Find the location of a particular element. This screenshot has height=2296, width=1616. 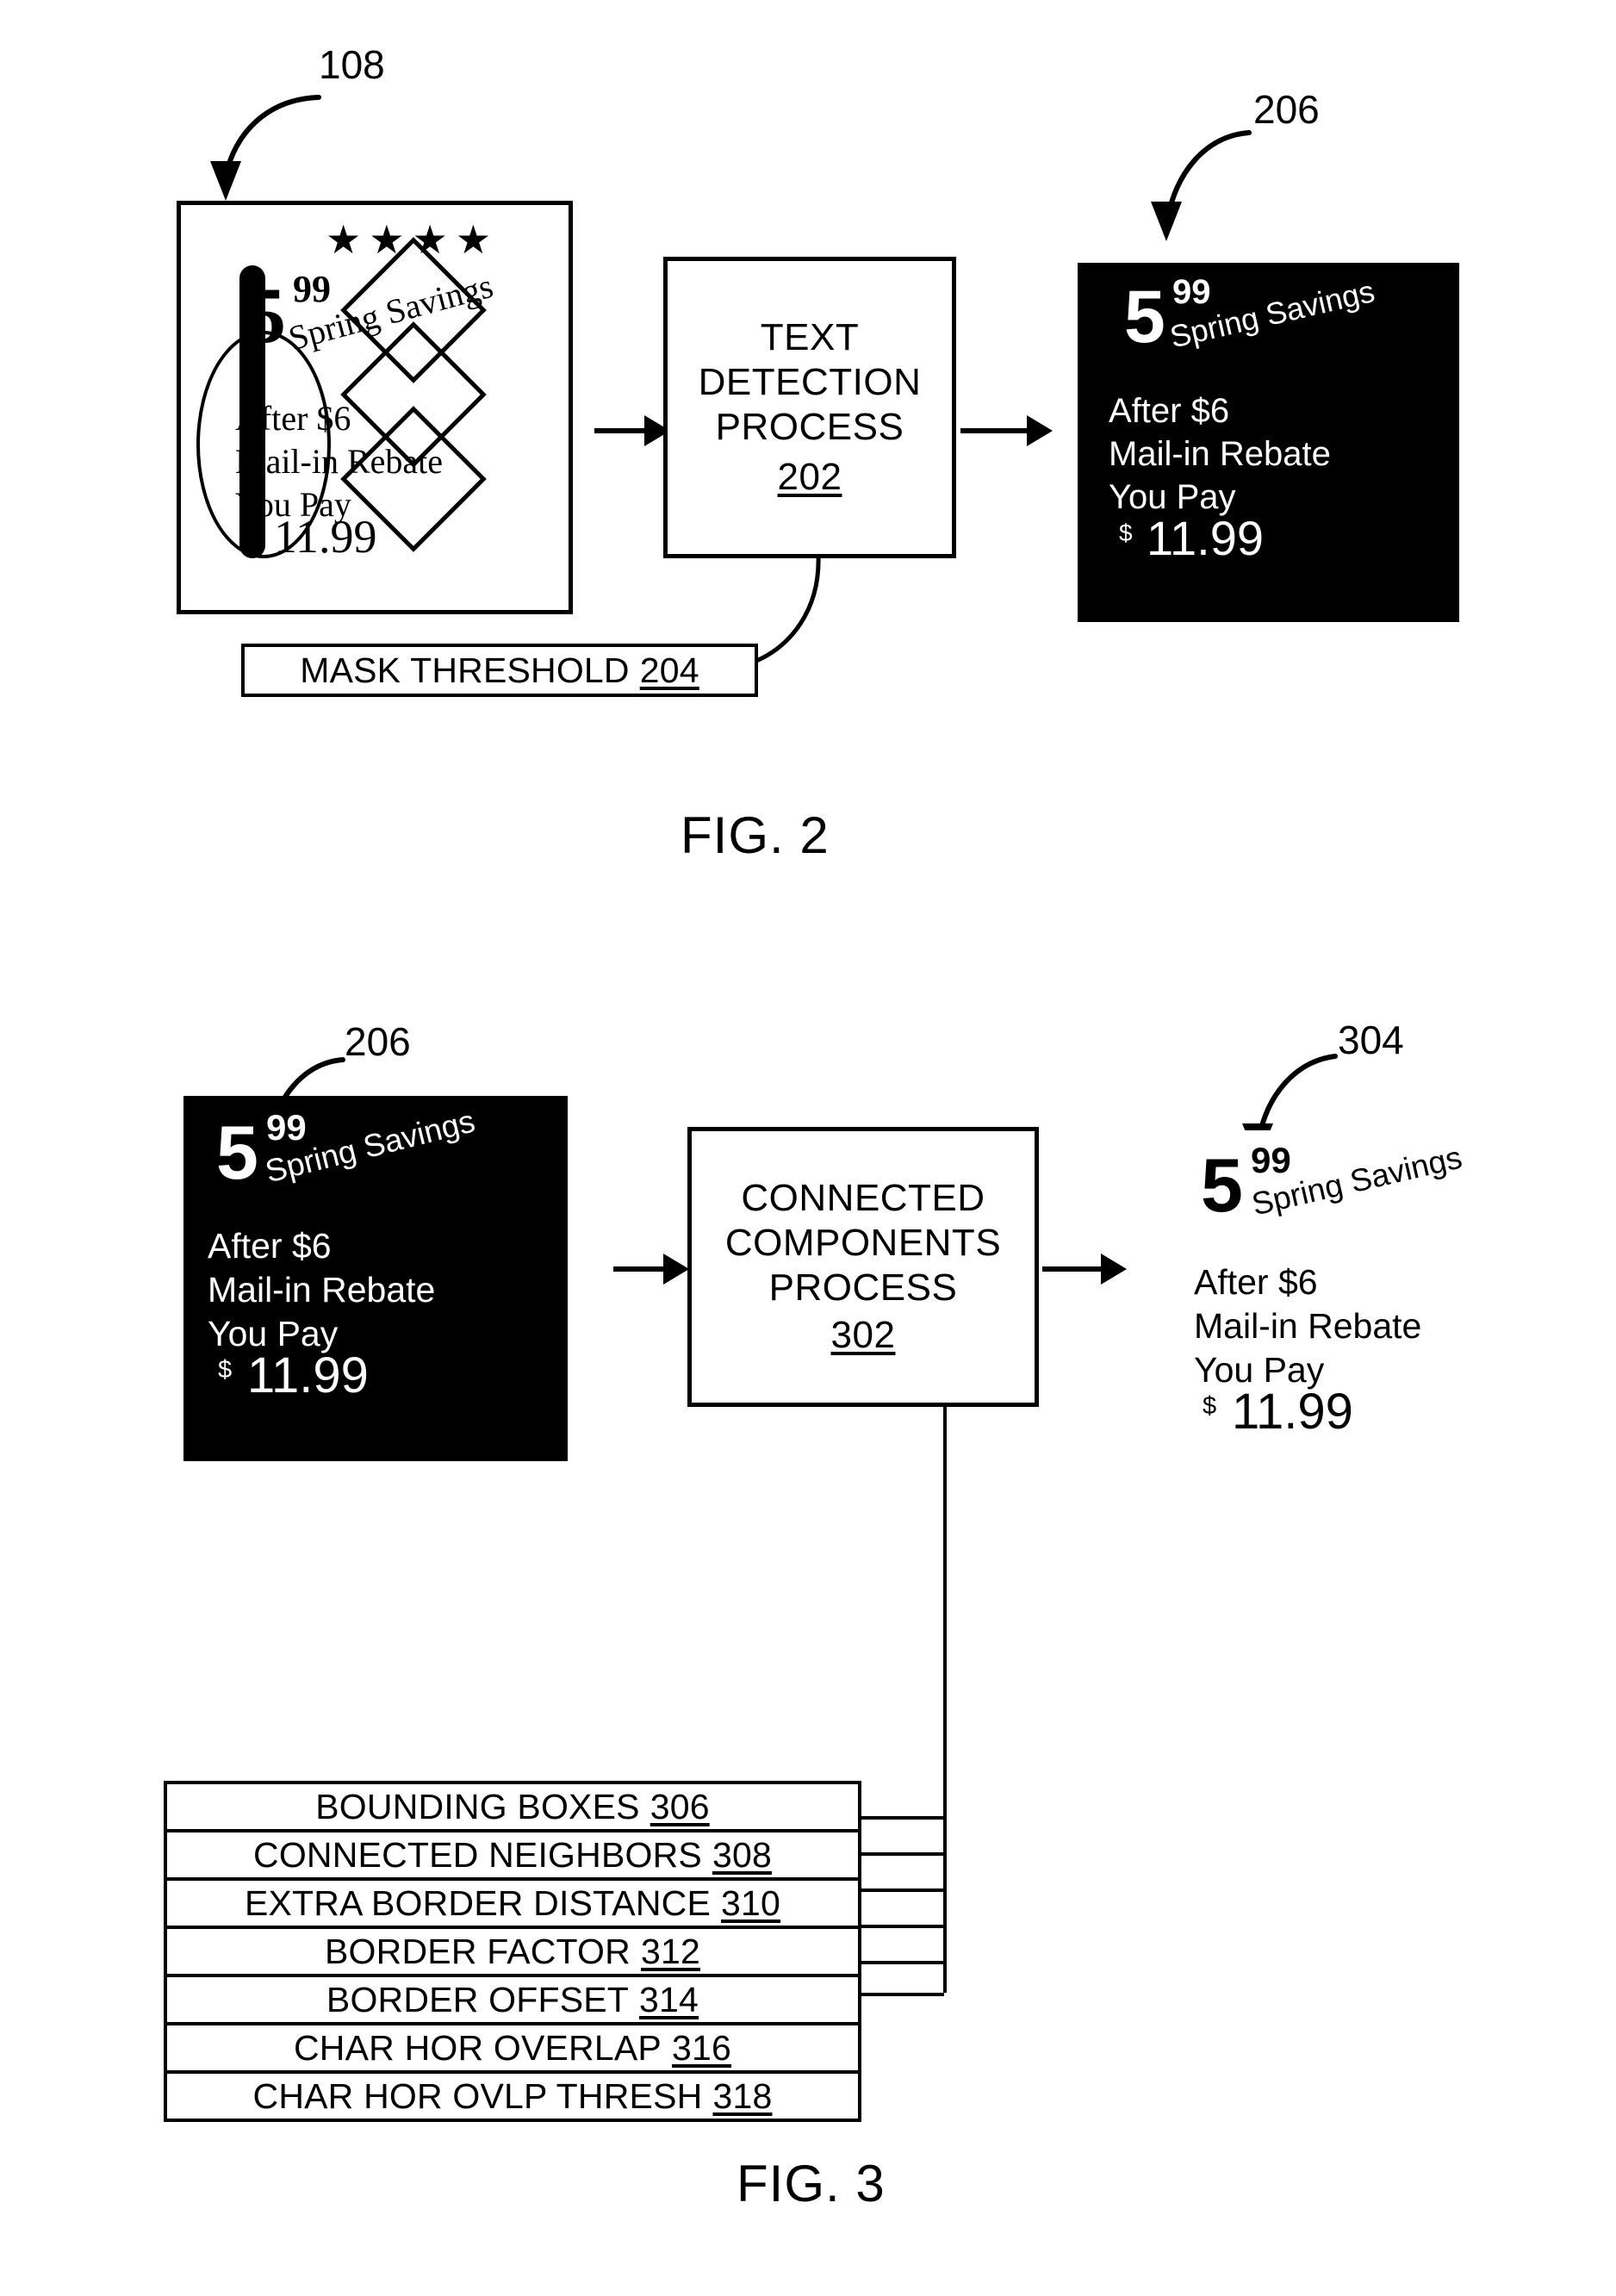

parameter-reference-number: 312 is located at coordinates (670, 1951).